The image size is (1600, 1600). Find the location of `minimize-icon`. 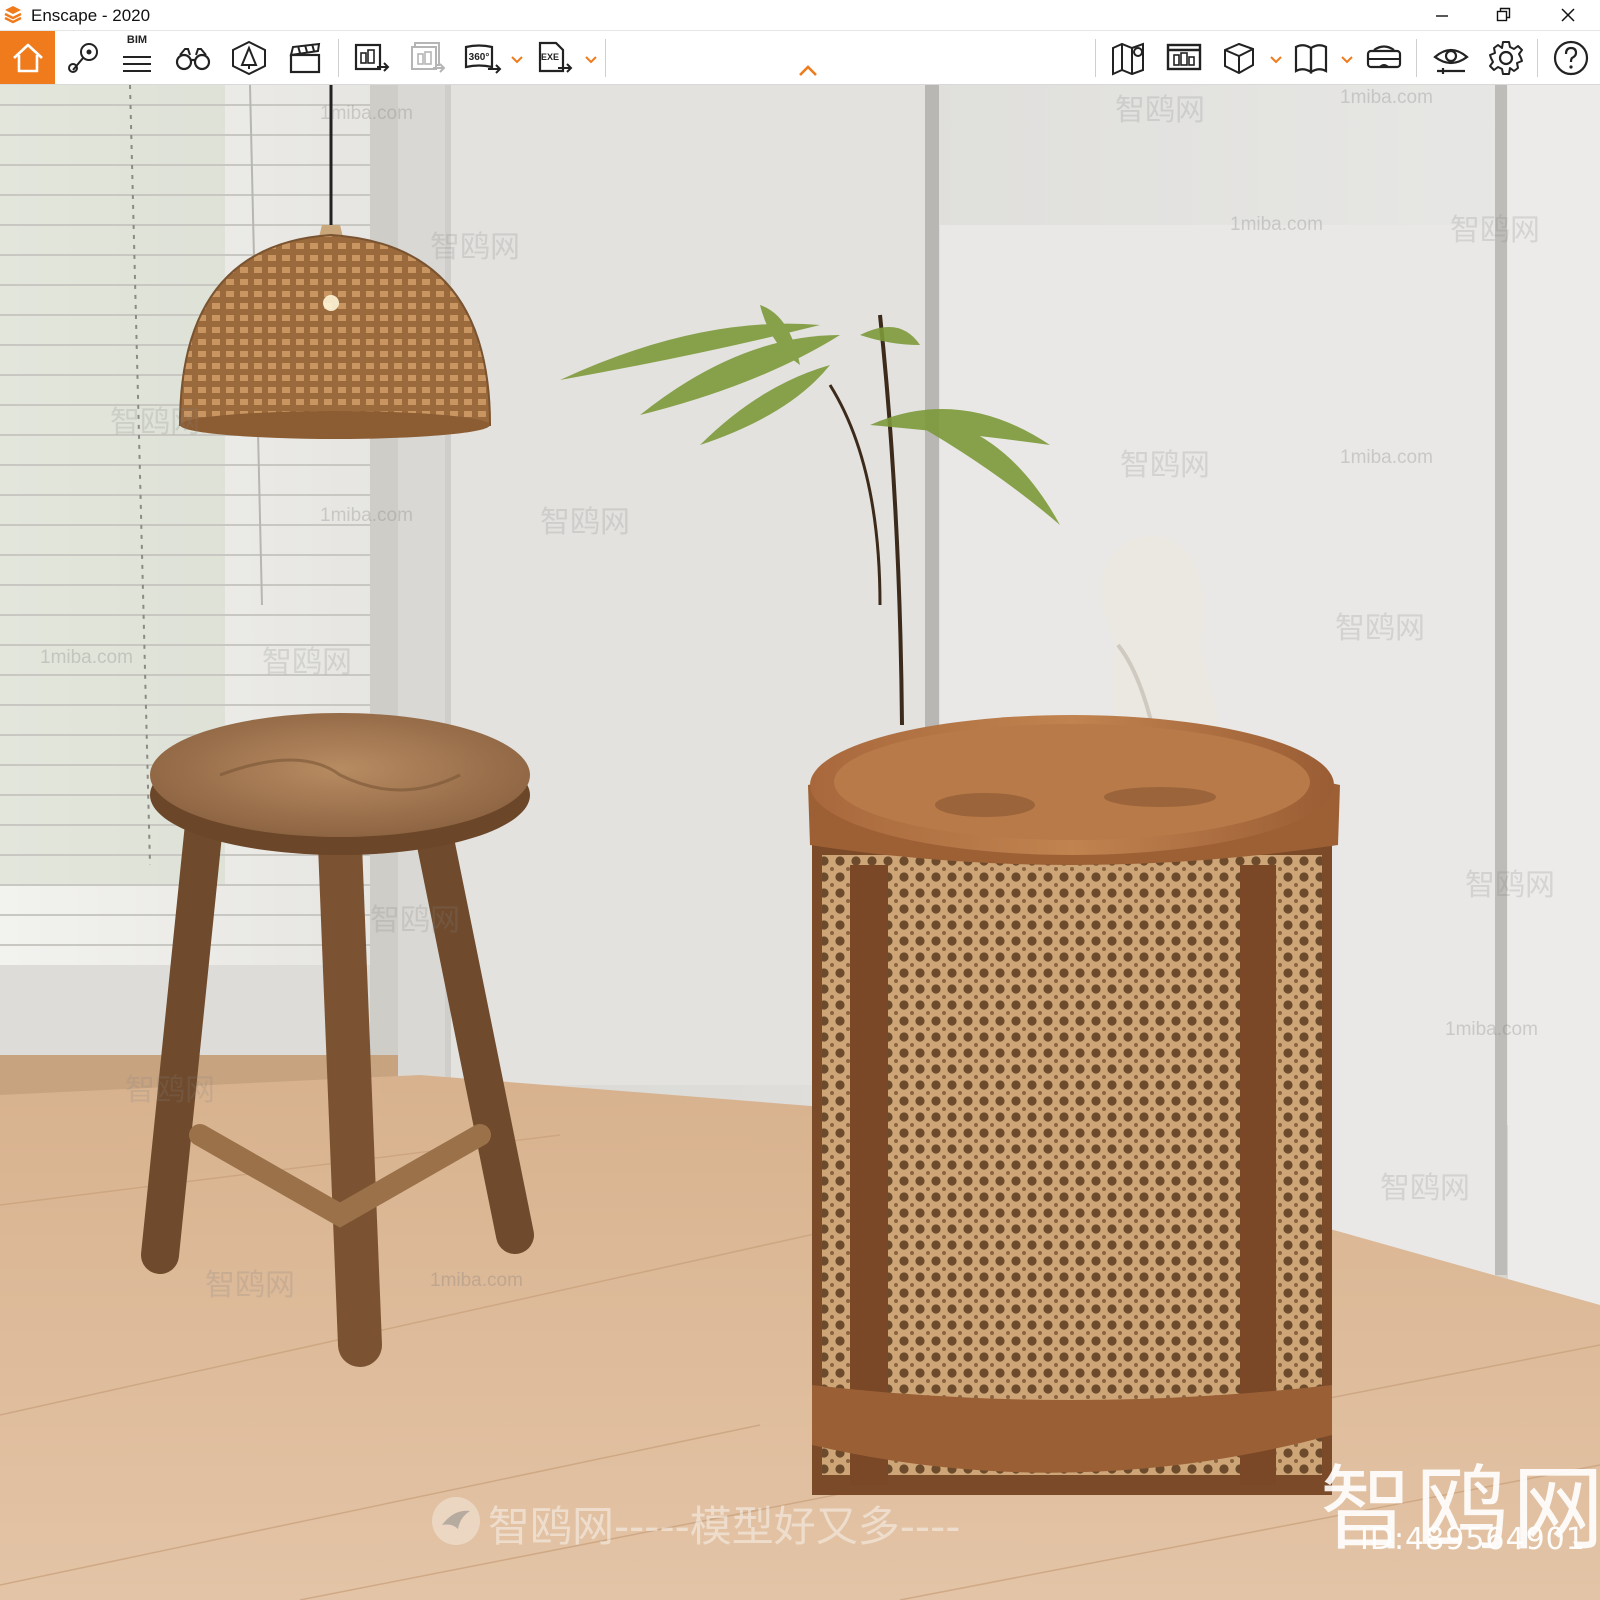

minimize-icon is located at coordinates (1442, 16).